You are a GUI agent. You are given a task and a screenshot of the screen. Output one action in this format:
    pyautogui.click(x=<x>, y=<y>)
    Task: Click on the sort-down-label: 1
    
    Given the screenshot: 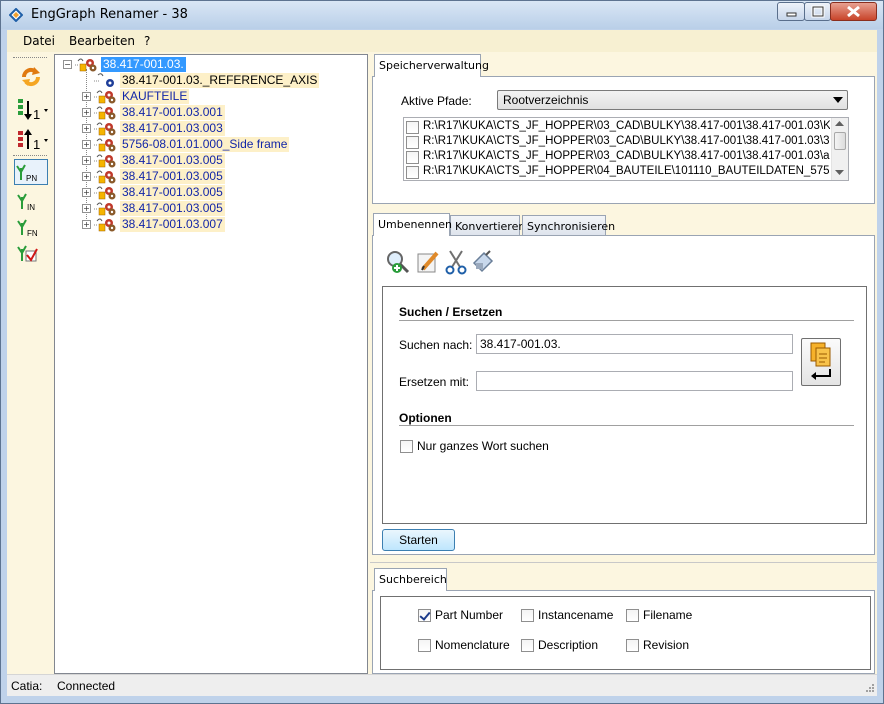 What is the action you would take?
    pyautogui.click(x=36, y=114)
    